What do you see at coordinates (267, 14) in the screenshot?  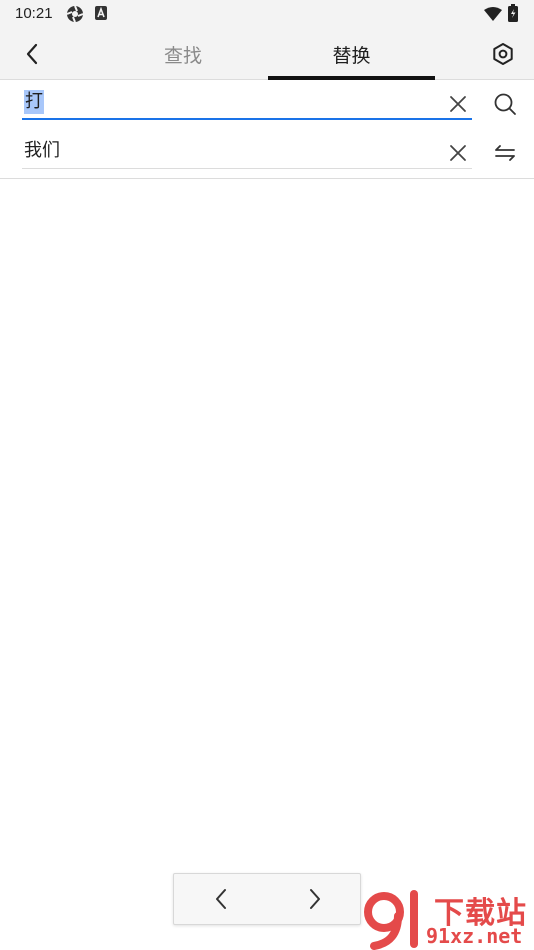 I see `status-bar: 10:21` at bounding box center [267, 14].